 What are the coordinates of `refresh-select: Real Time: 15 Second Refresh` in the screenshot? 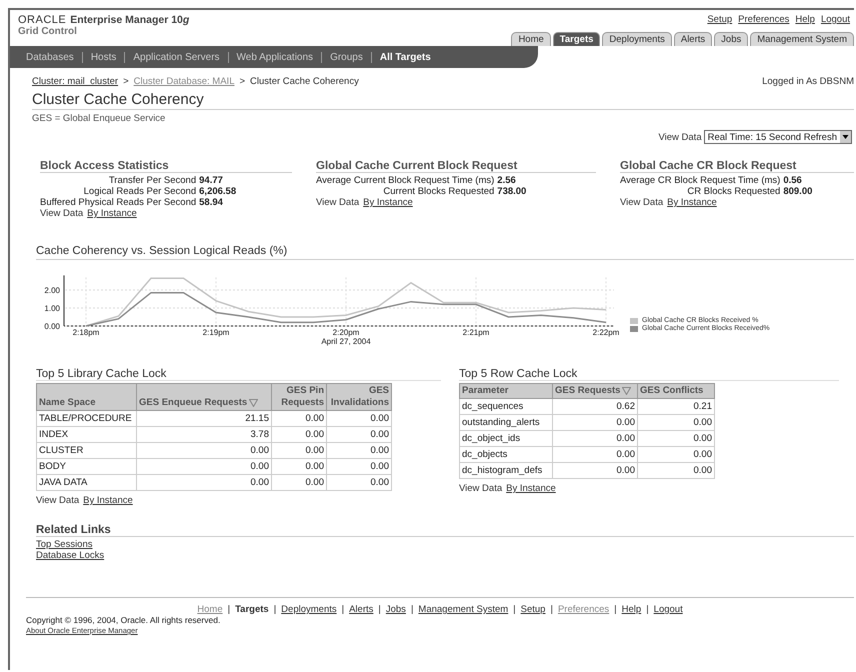 It's located at (778, 137).